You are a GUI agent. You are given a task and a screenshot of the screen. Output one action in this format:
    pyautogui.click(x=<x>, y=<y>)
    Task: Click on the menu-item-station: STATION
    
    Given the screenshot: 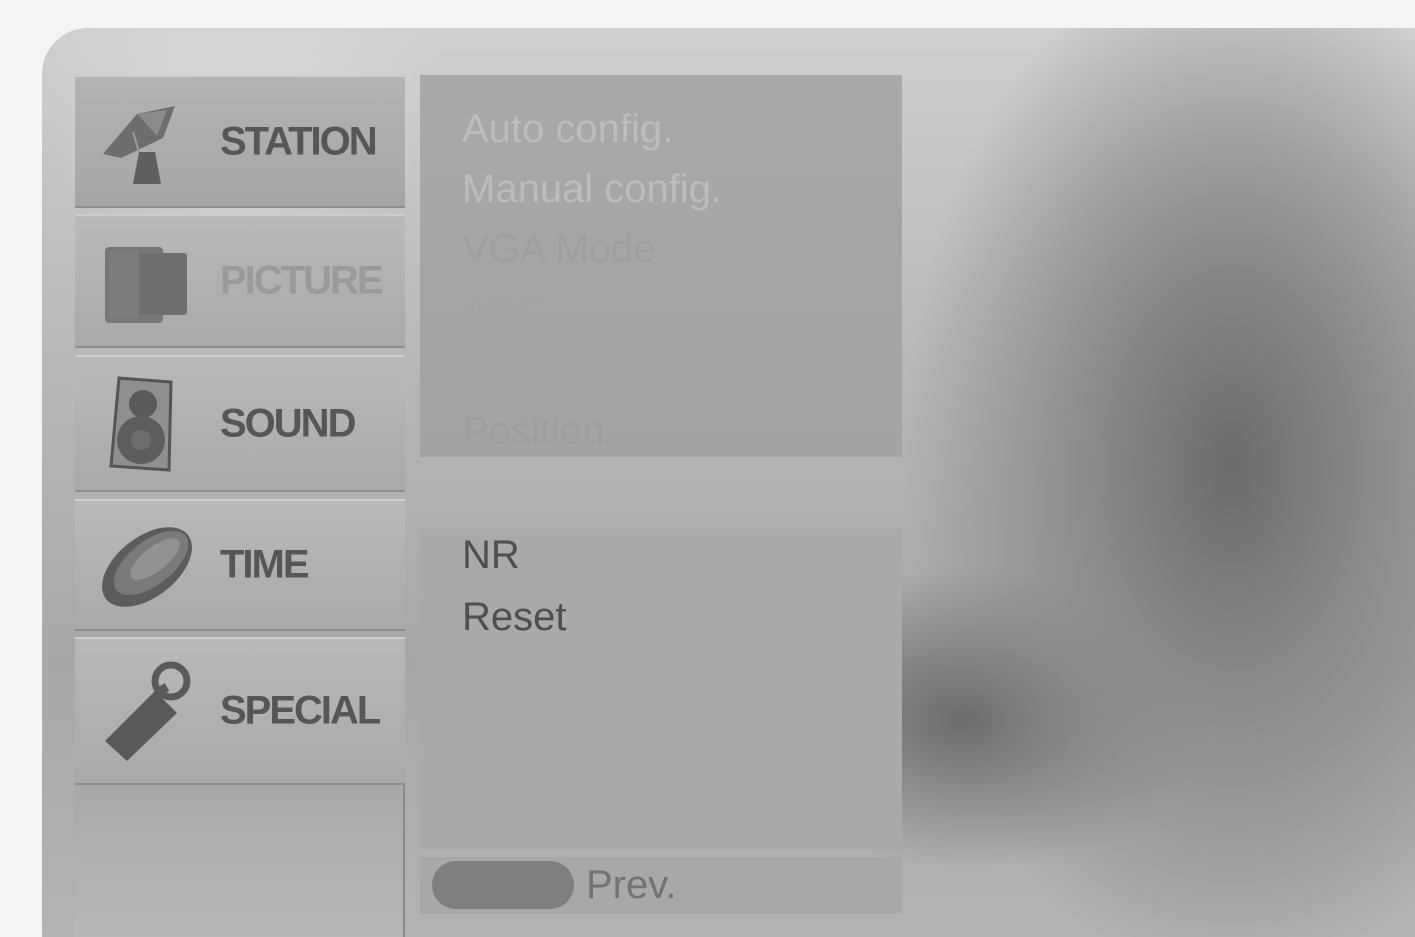 What is the action you would take?
    pyautogui.click(x=240, y=141)
    